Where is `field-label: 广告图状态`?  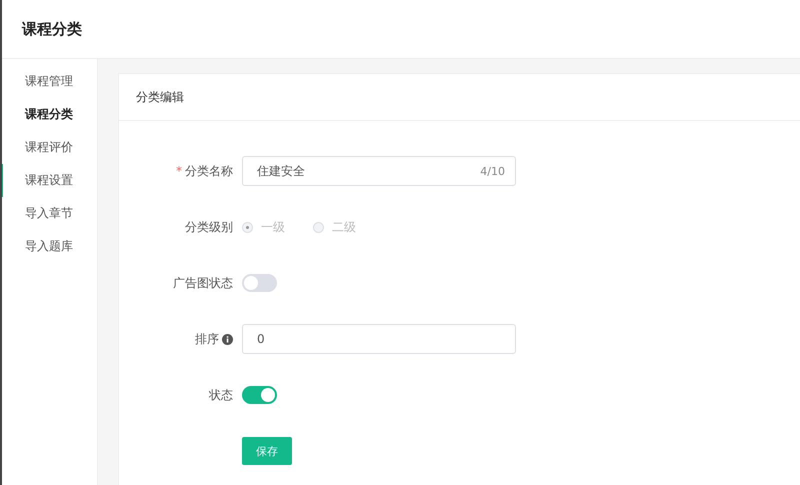 field-label: 广告图状态 is located at coordinates (203, 283).